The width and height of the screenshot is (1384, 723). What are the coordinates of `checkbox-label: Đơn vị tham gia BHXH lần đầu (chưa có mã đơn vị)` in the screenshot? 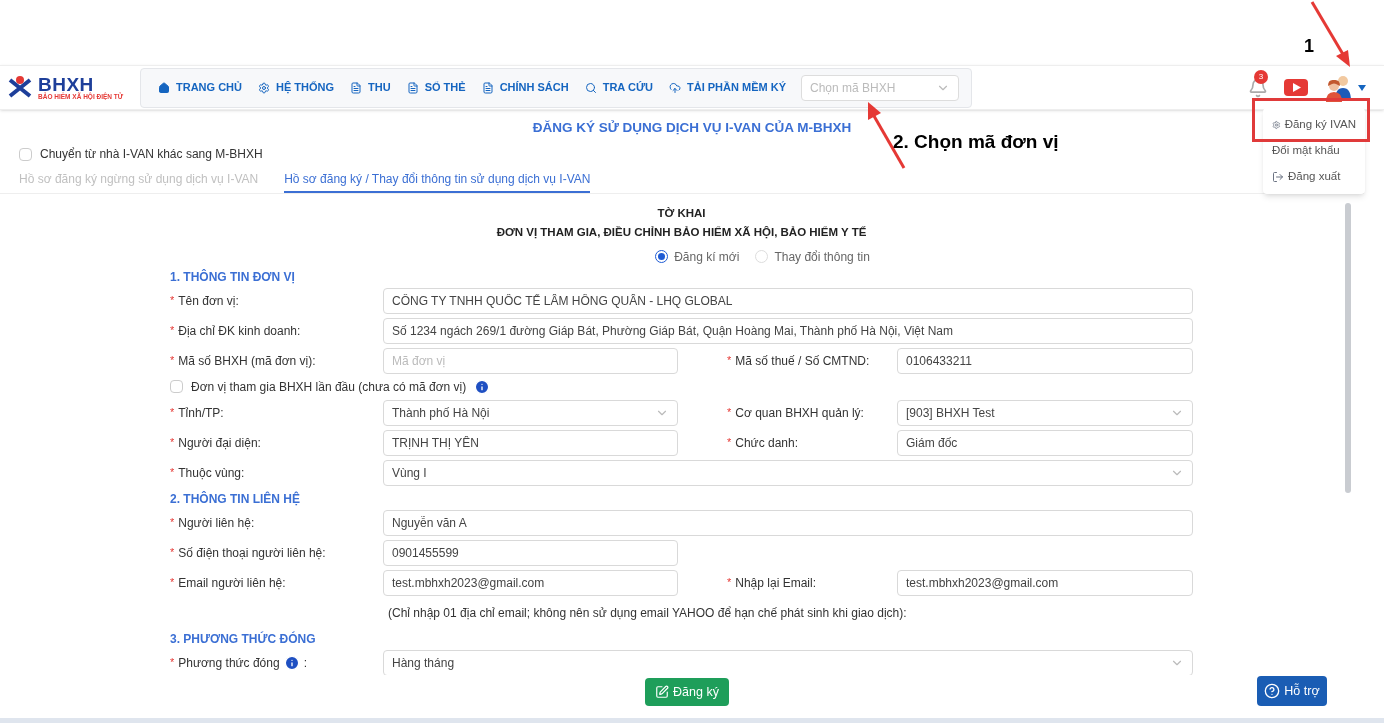 It's located at (329, 387).